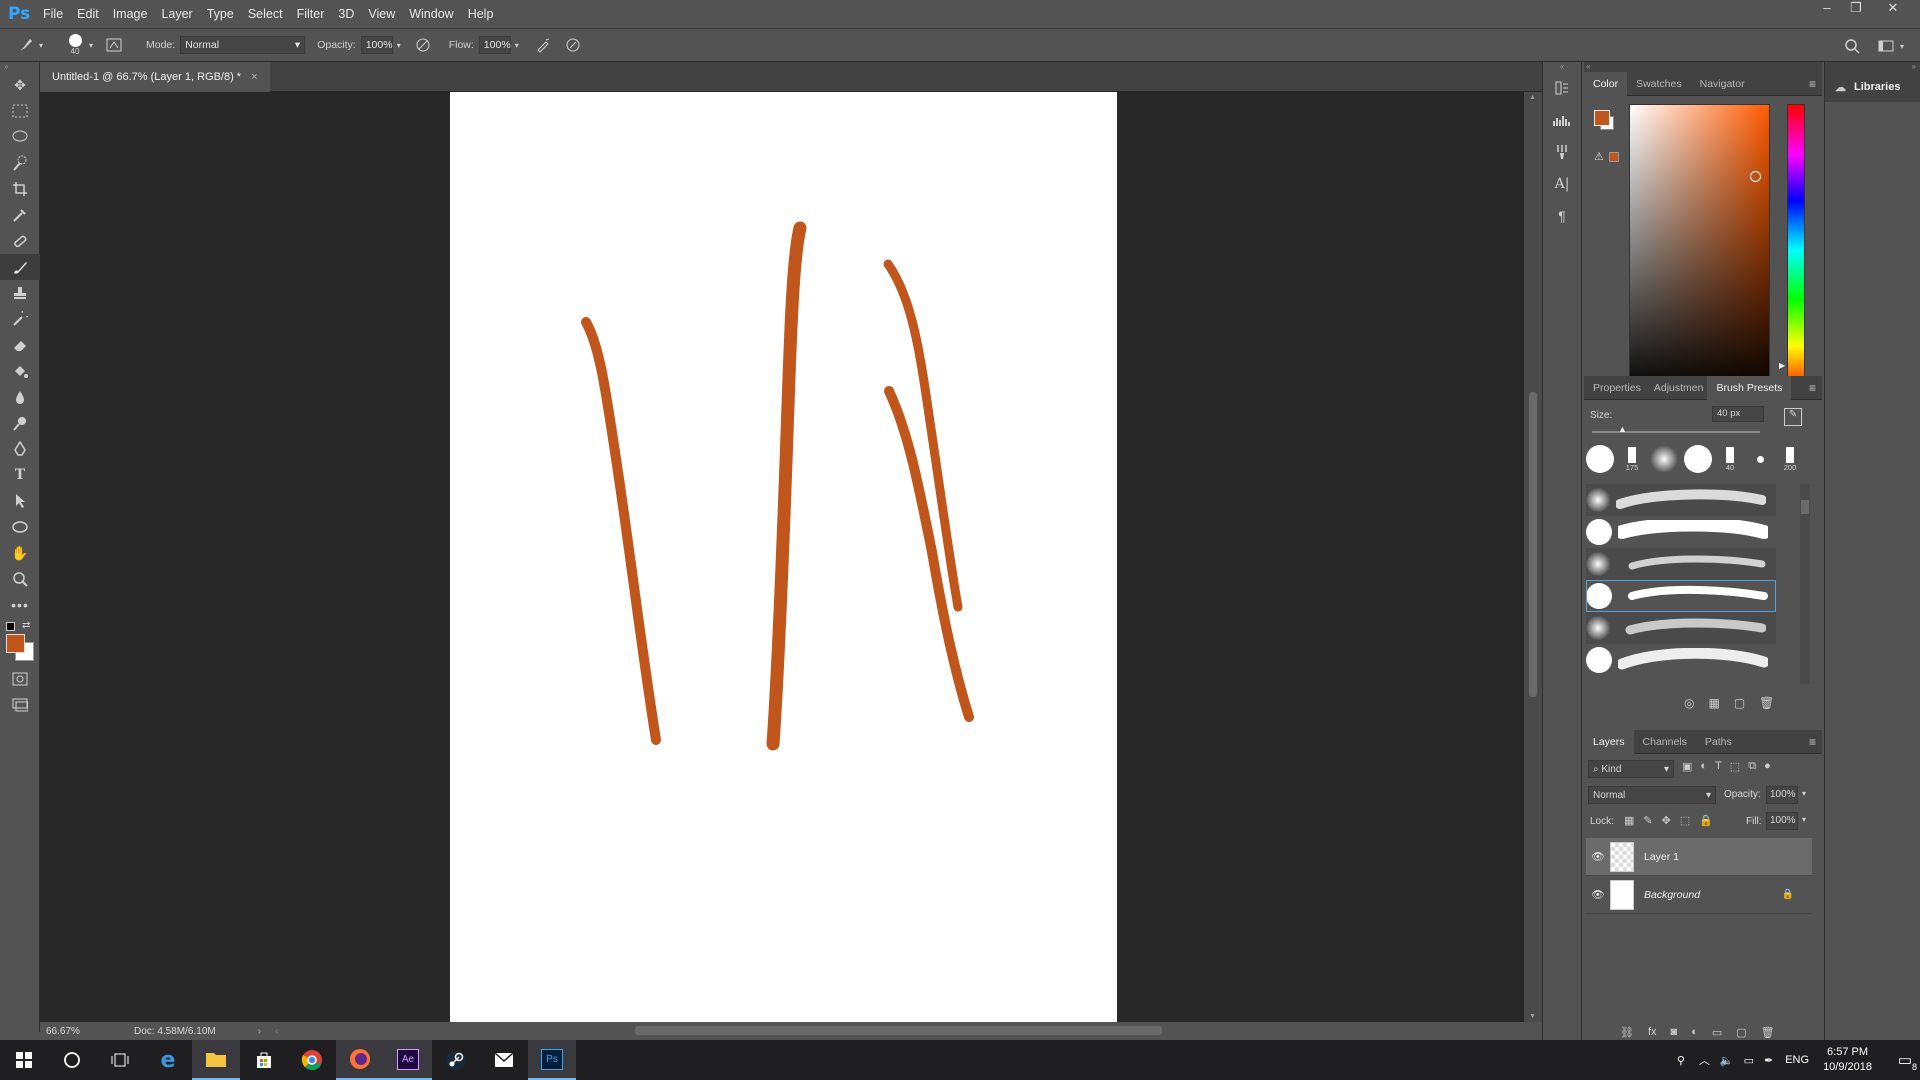 The image size is (1920, 1080). What do you see at coordinates (1755, 176) in the screenshot?
I see `color-picker-cursor` at bounding box center [1755, 176].